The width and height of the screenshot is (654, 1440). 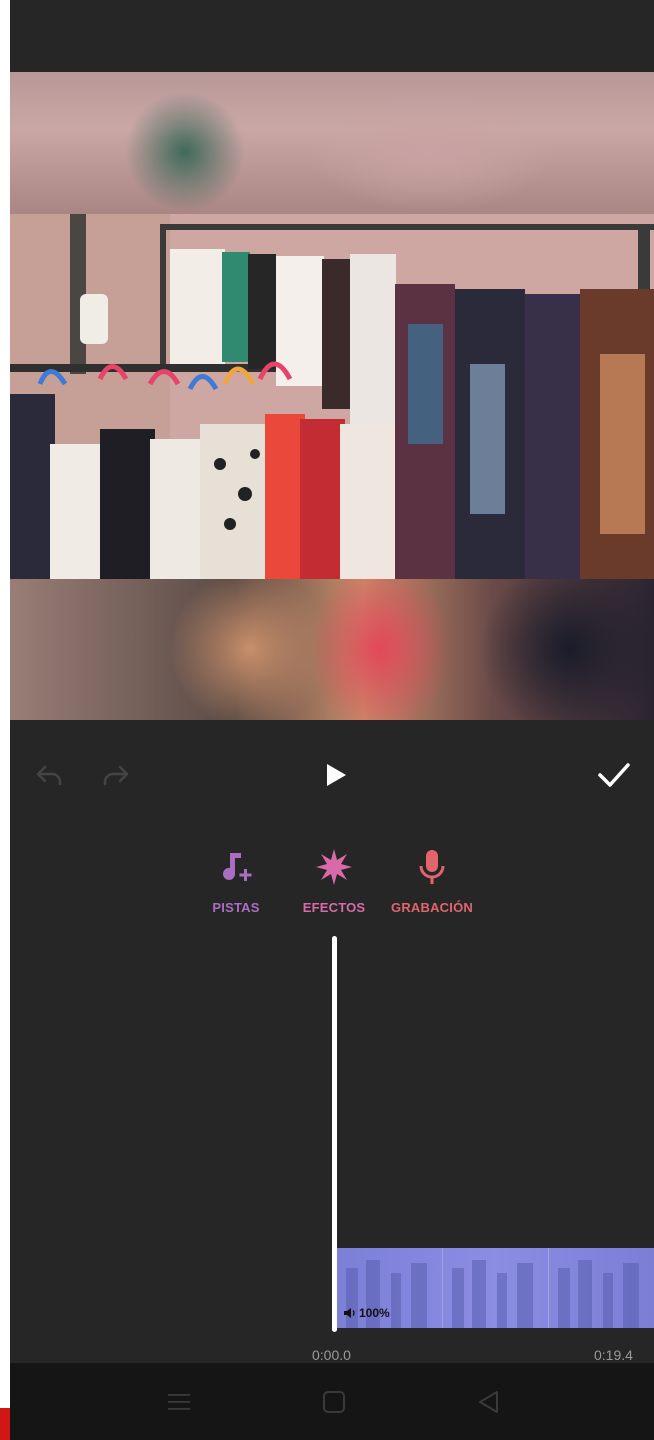 What do you see at coordinates (332, 143) in the screenshot?
I see `preview-blur-background-top` at bounding box center [332, 143].